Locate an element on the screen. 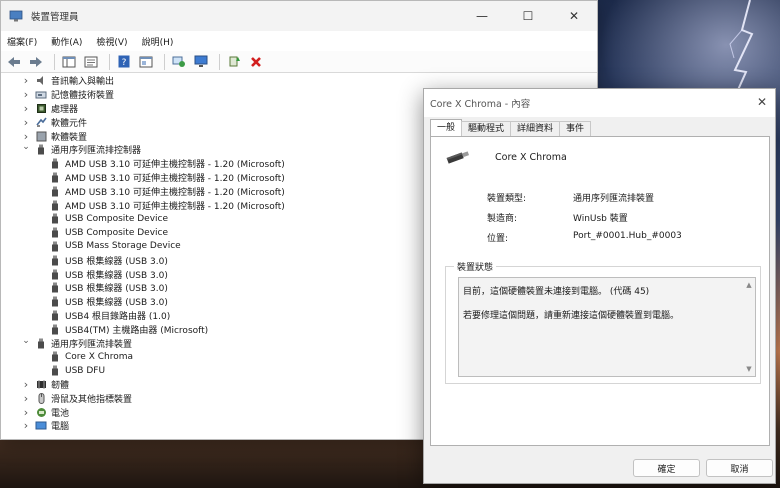 Image resolution: width=780 pixels, height=488 pixels. device-type-label: 裝置類型: is located at coordinates (507, 199).